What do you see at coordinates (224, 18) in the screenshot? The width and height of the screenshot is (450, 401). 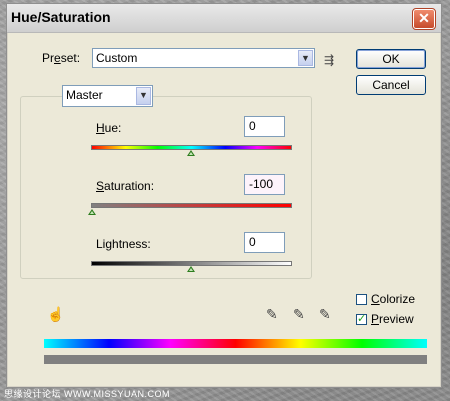 I see `title-bar: Hue/Saturation ✕` at bounding box center [224, 18].